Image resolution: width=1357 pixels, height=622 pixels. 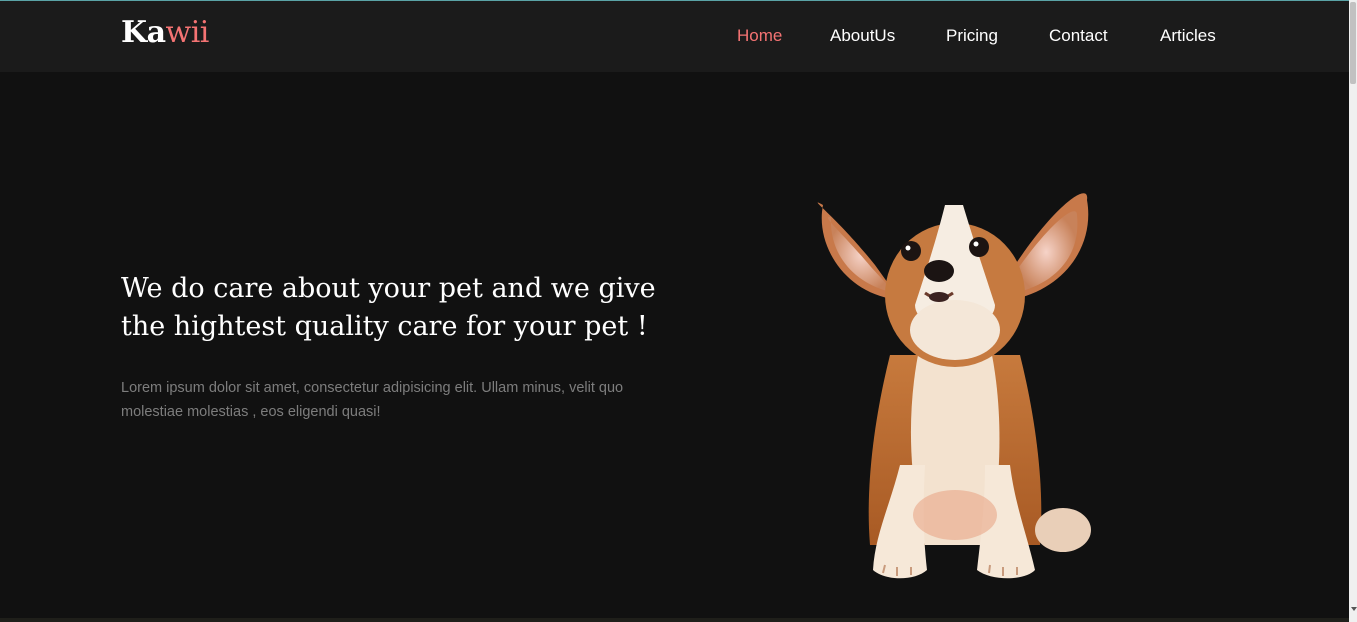 I want to click on nav-item-pricing: Pricing, so click(x=972, y=36).